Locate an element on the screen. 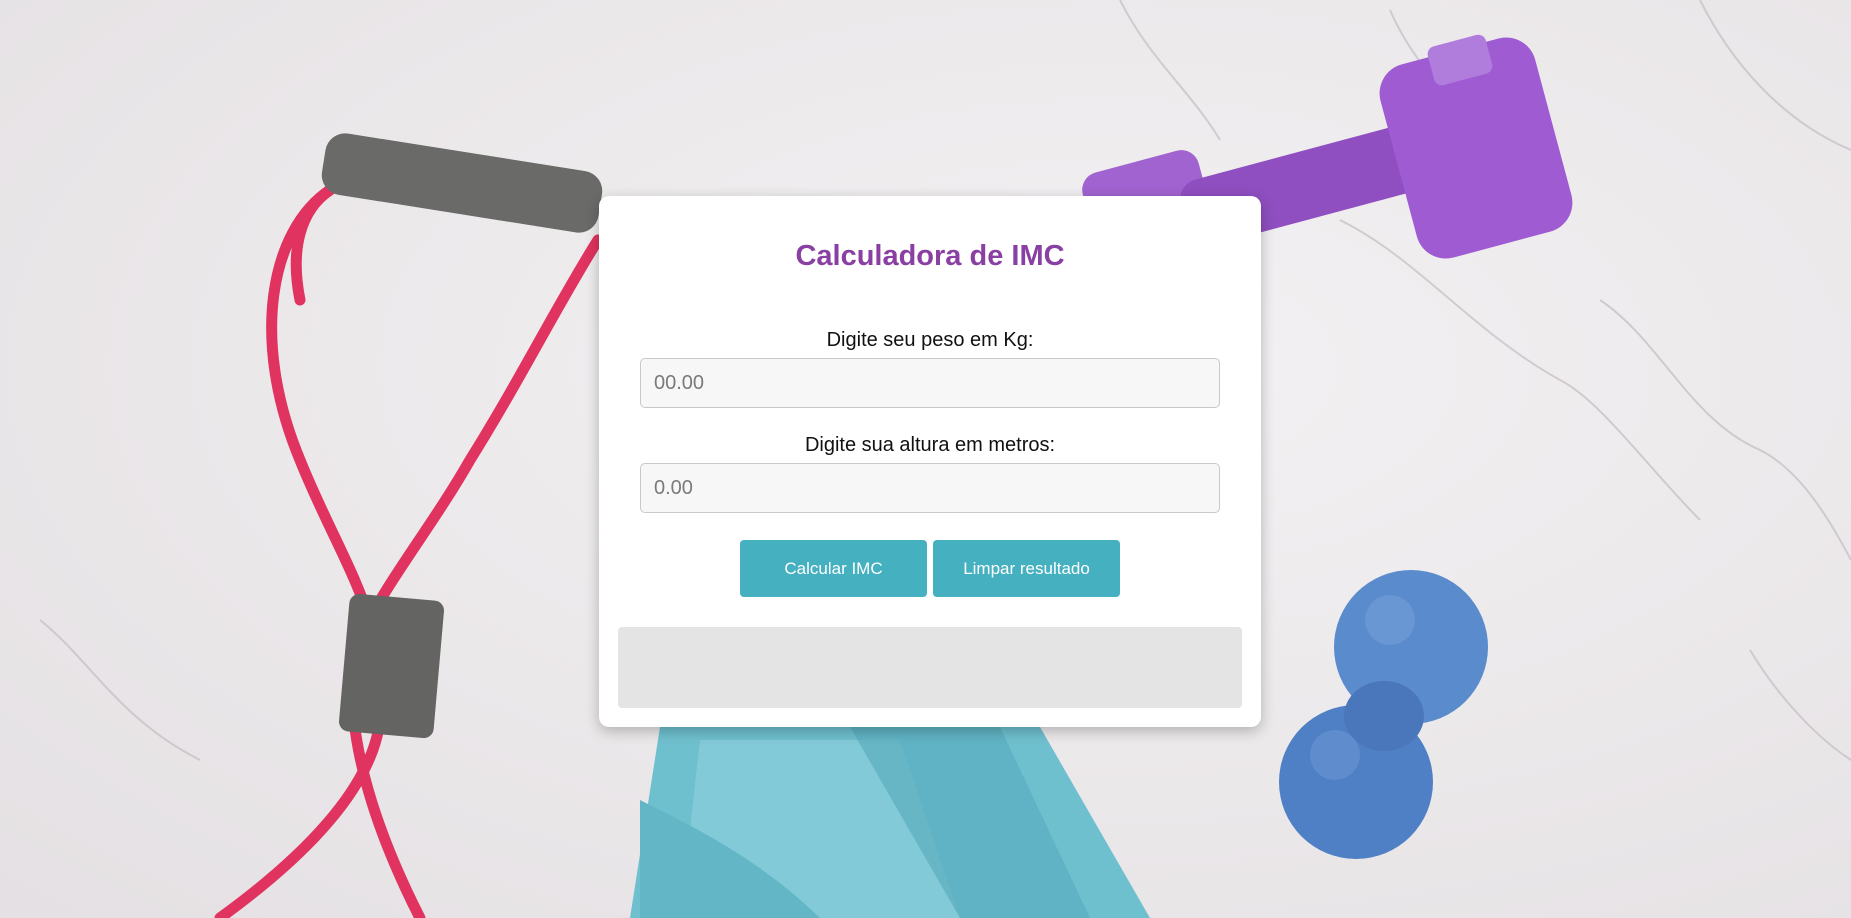 The image size is (1851, 918). altura-input is located at coordinates (930, 488).